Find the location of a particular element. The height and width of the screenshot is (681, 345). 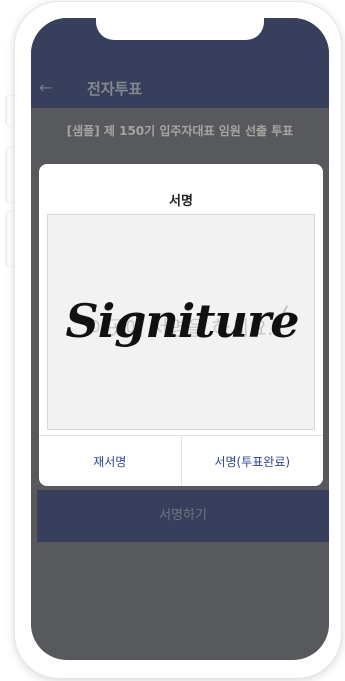

phone-notch is located at coordinates (180, 29).